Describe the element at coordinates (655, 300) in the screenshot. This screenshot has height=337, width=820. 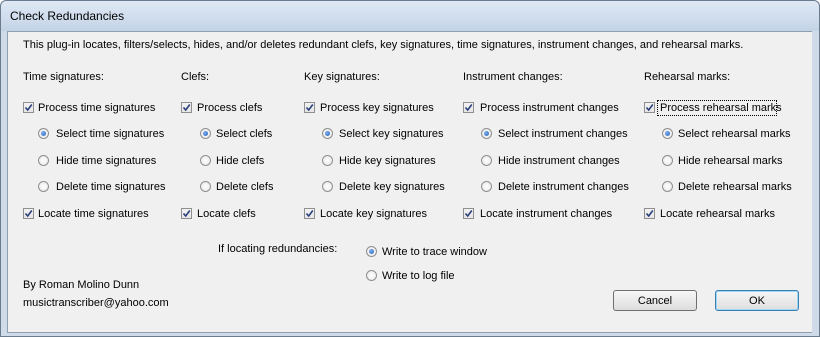
I see `cancel-button: Cancel` at that location.